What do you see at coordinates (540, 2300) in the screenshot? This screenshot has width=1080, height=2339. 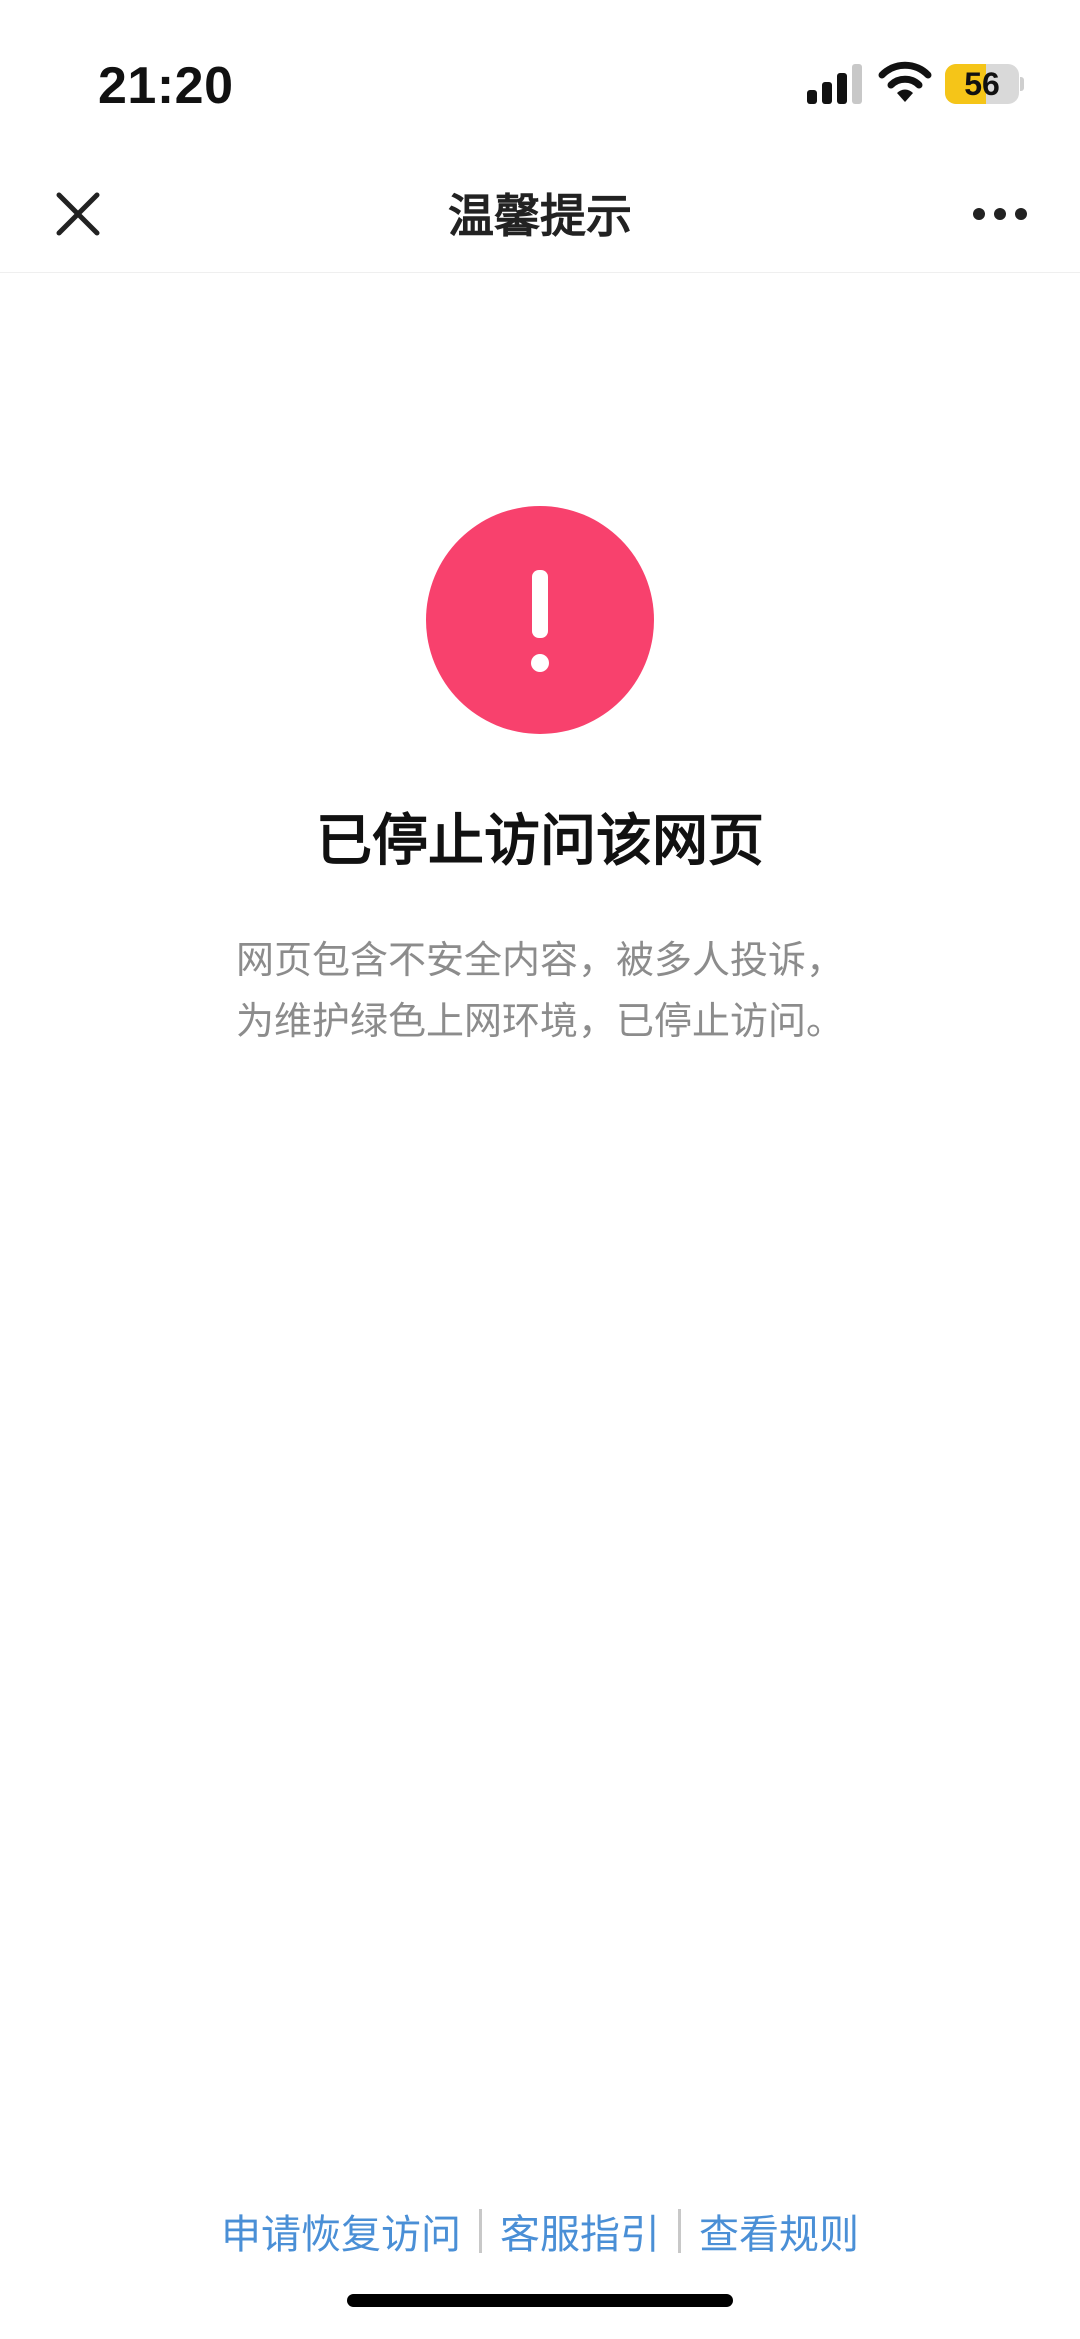 I see `home-indicator` at bounding box center [540, 2300].